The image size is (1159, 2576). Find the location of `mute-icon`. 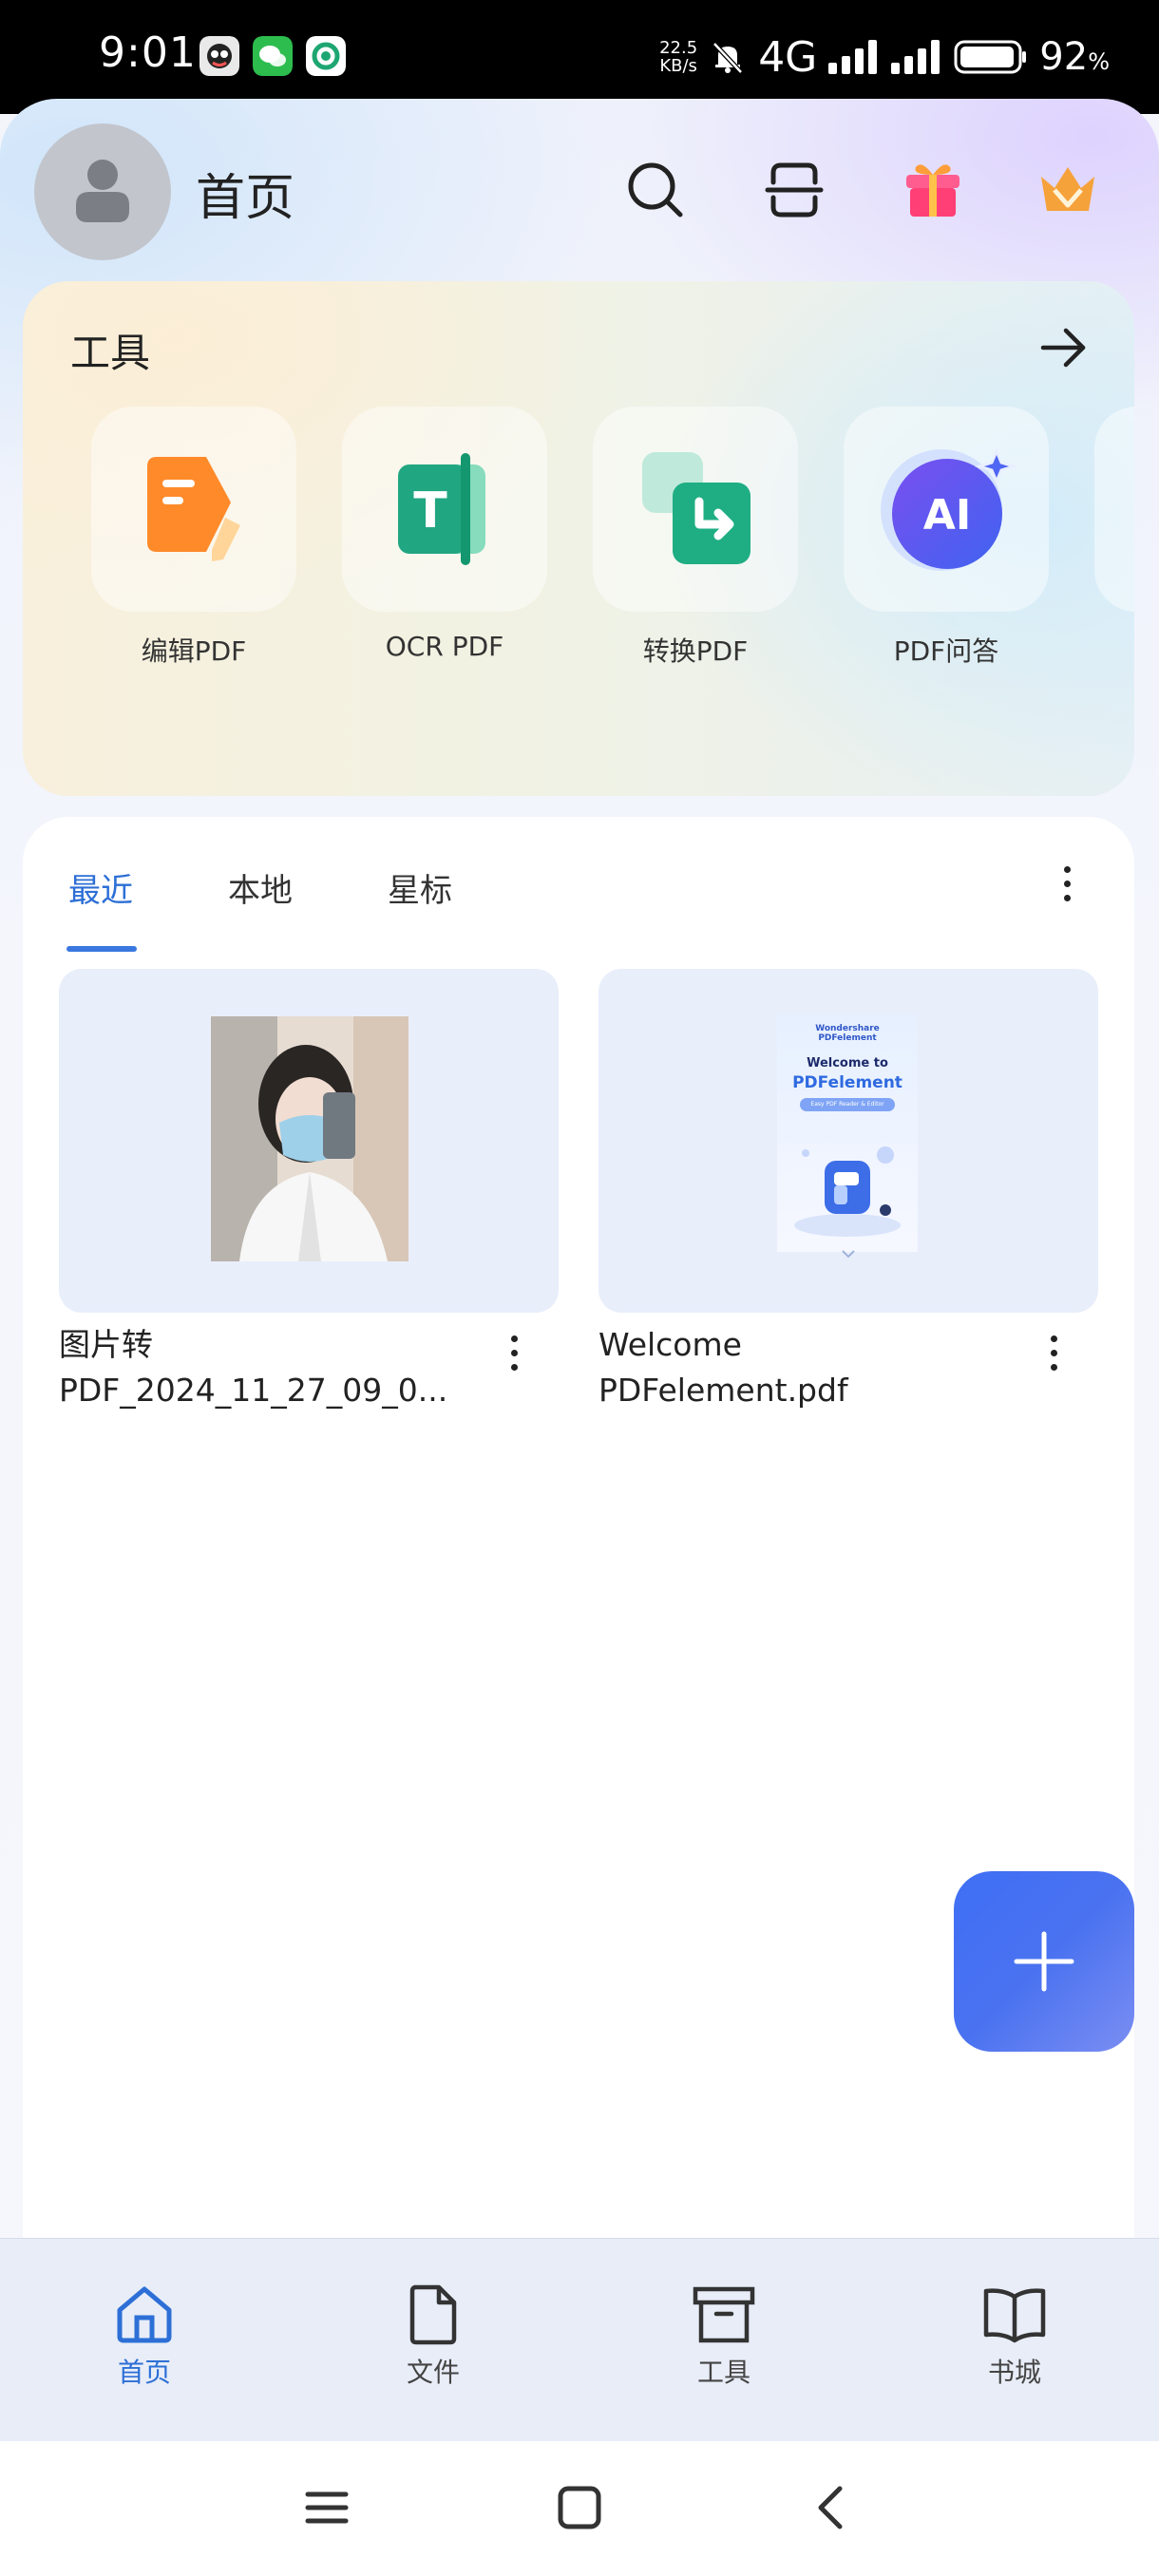

mute-icon is located at coordinates (728, 58).